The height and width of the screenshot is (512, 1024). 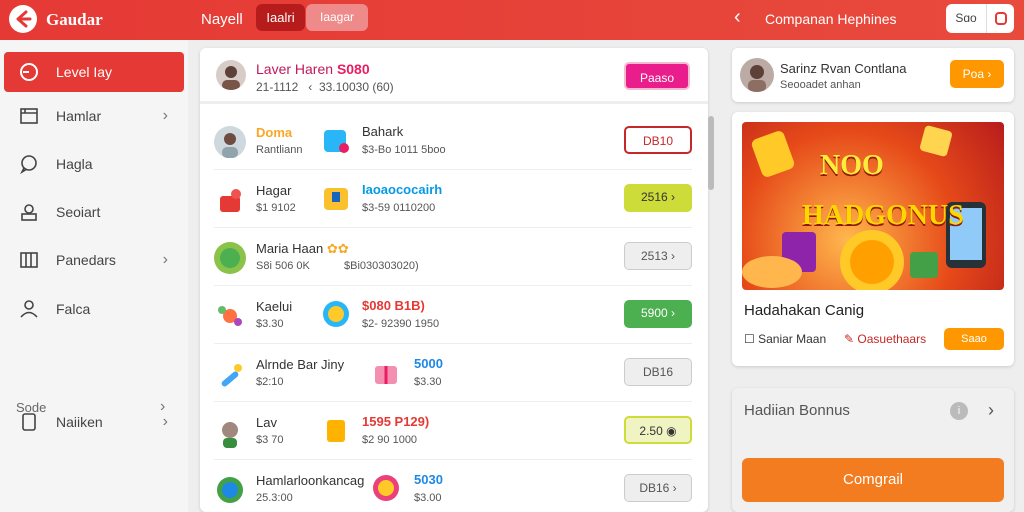 What do you see at coordinates (959, 411) in the screenshot?
I see `info-icon: i` at bounding box center [959, 411].